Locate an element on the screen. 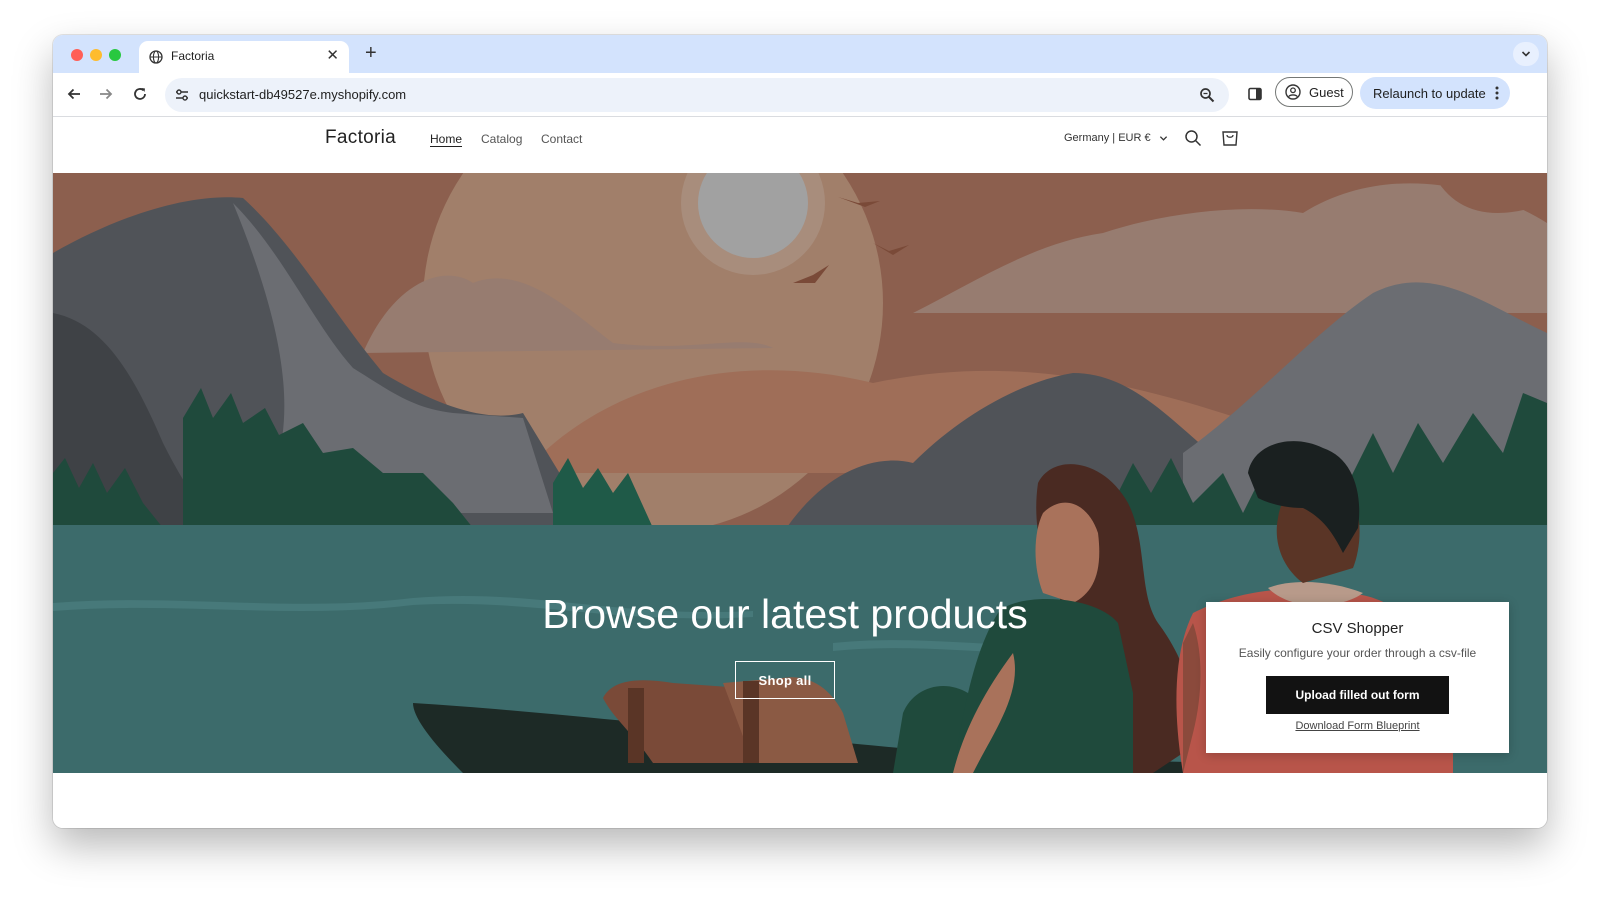  nav-contact: Contact is located at coordinates (561, 139).